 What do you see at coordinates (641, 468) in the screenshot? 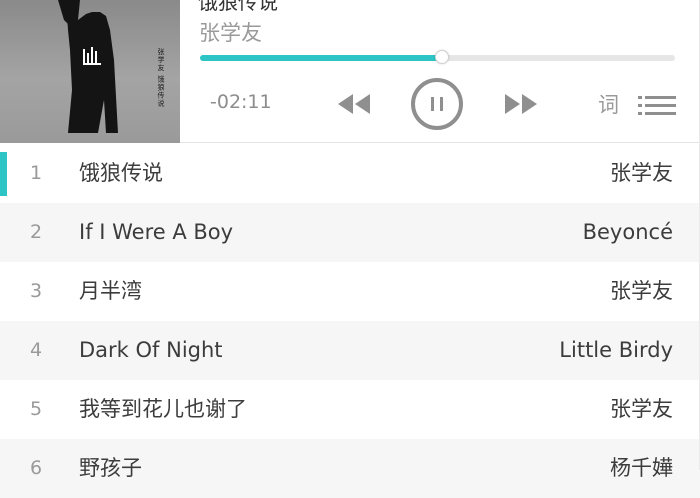
I see `track-artist: 杨千嬅` at bounding box center [641, 468].